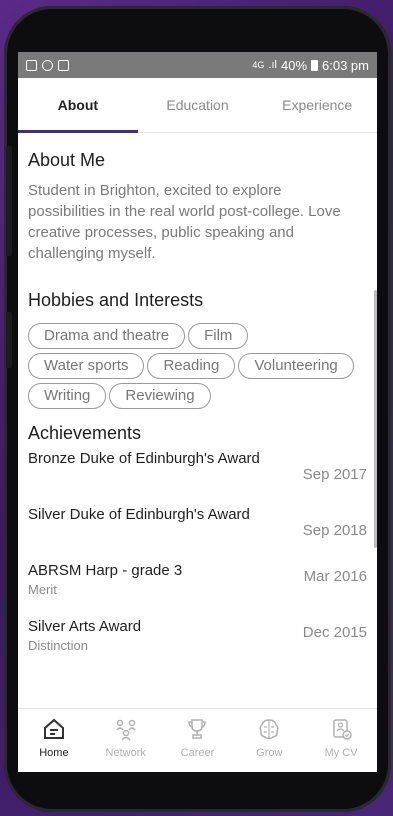  I want to click on trophy-icon, so click(197, 729).